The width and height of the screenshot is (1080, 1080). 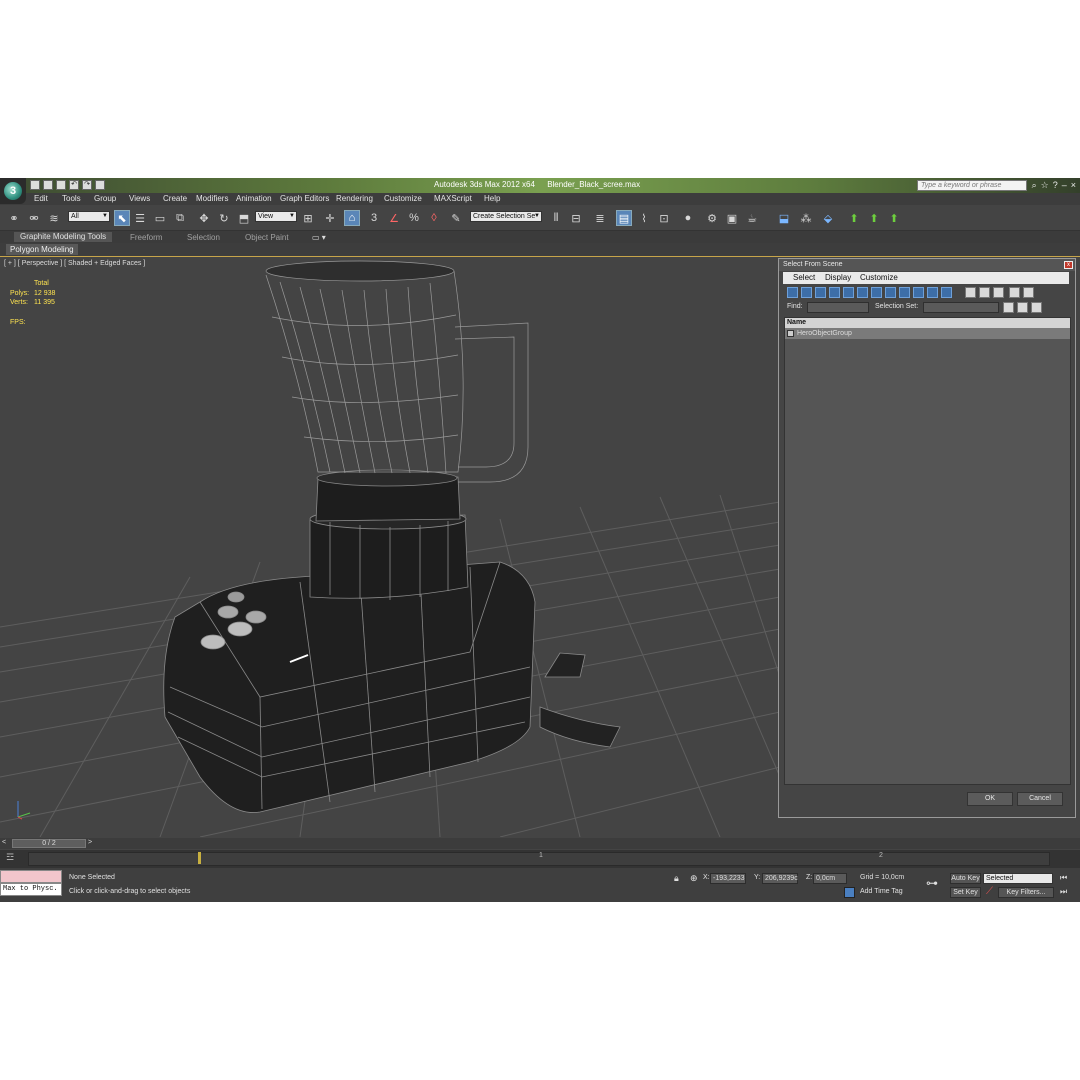 I want to click on star-icon: ☆, so click(x=1045, y=185).